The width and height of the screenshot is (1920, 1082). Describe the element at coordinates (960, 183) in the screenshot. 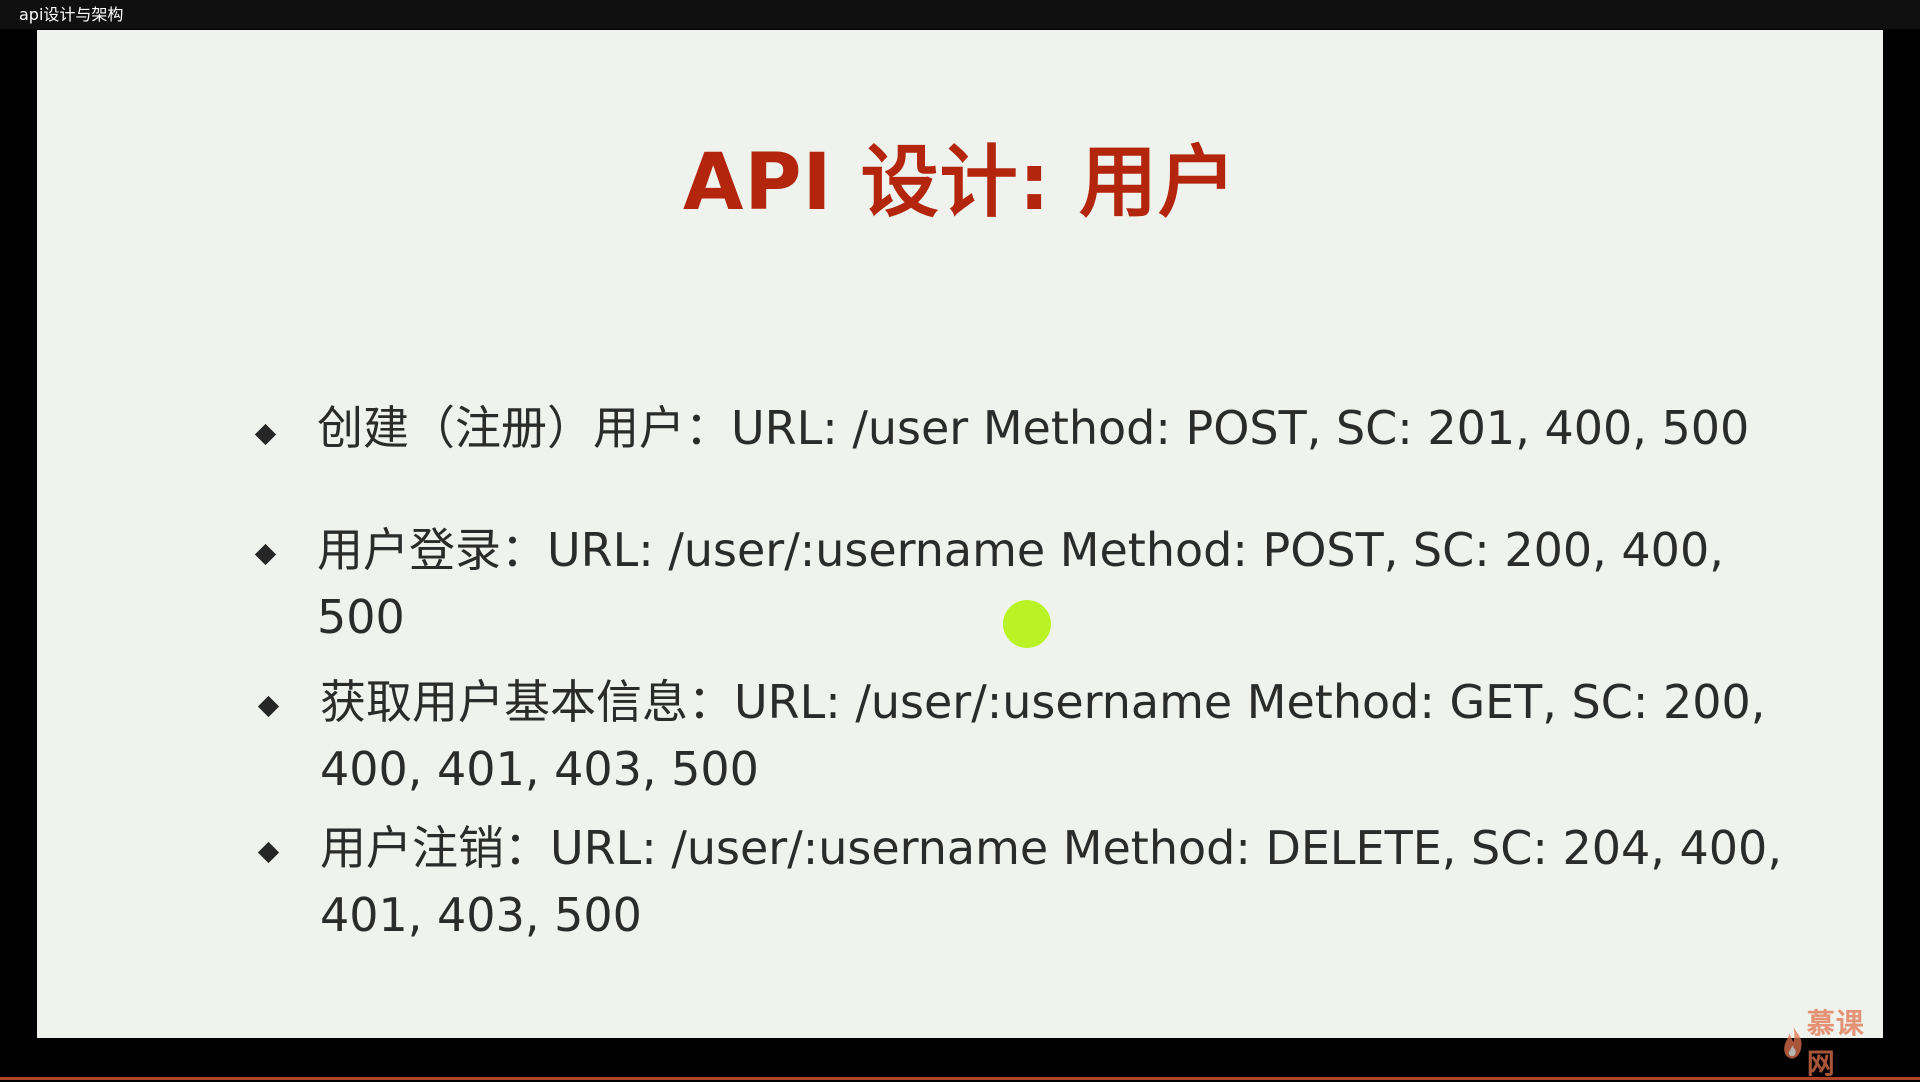

I see `slide-title: API 设计: 用户` at that location.